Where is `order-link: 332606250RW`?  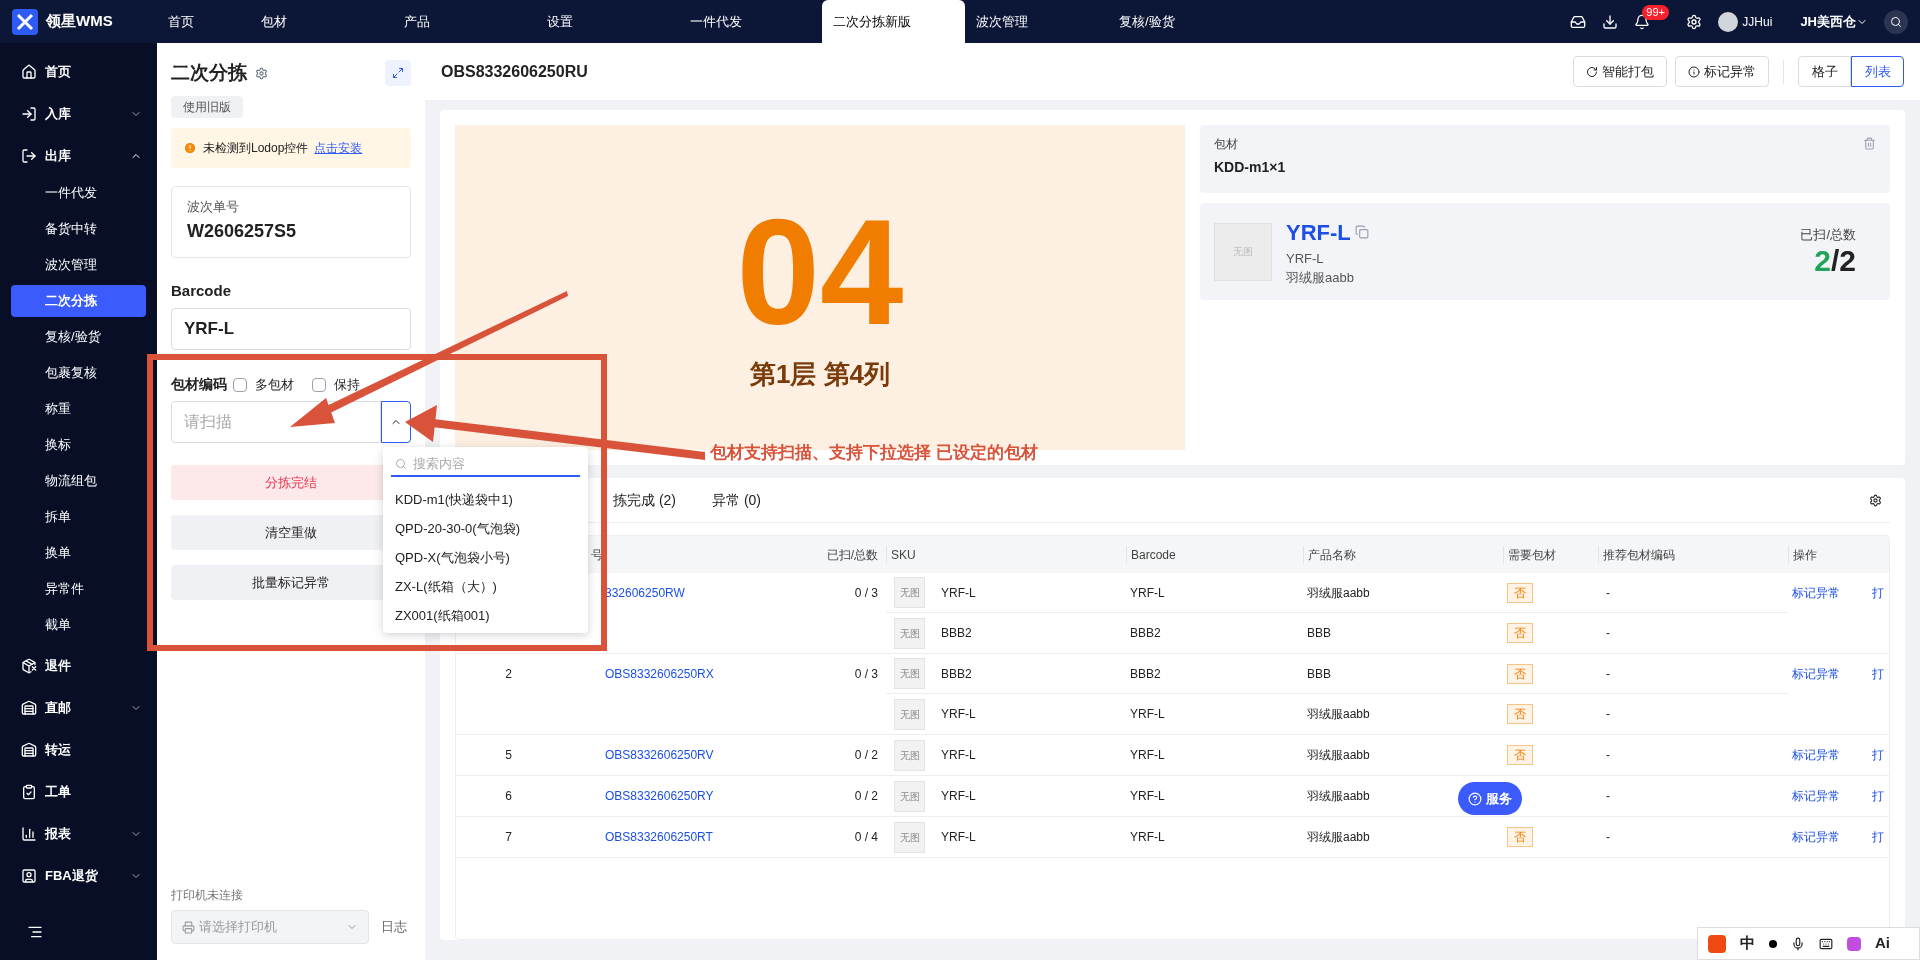 order-link: 332606250RW is located at coordinates (645, 593).